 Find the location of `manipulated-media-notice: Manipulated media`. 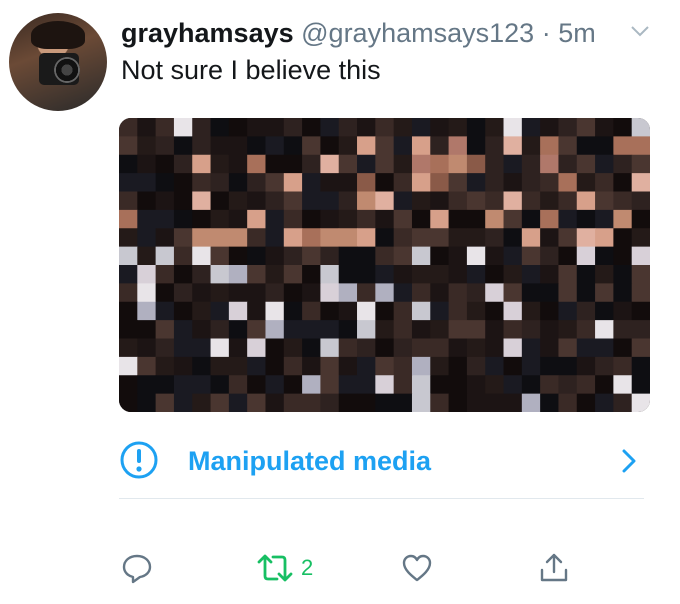

manipulated-media-notice: Manipulated media is located at coordinates (384, 462).